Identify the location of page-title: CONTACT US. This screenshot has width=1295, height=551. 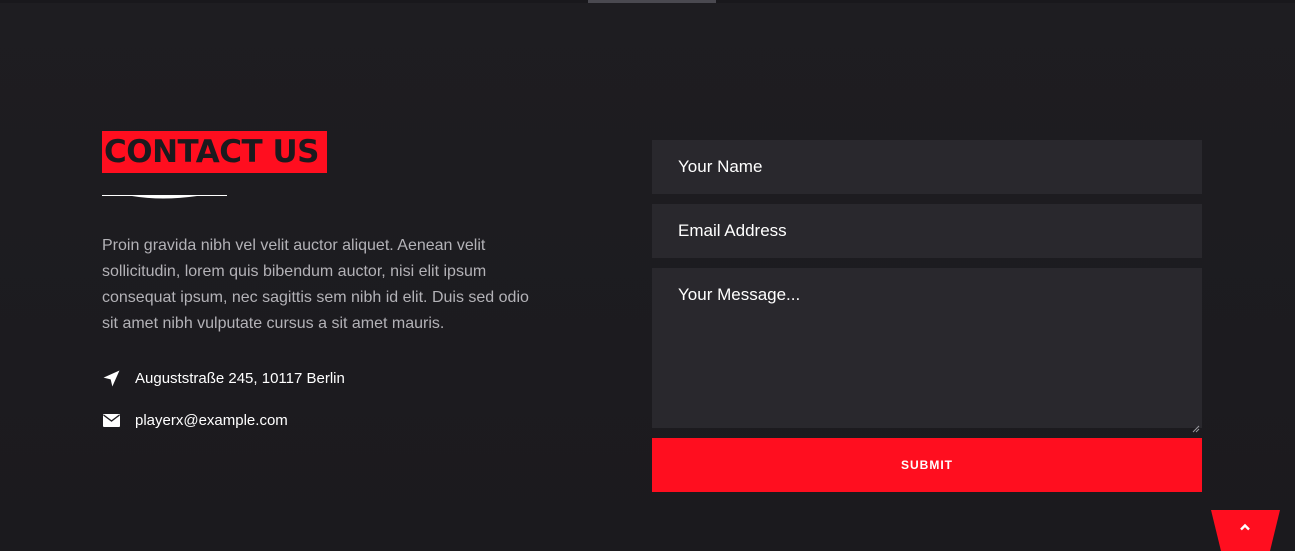
(211, 152).